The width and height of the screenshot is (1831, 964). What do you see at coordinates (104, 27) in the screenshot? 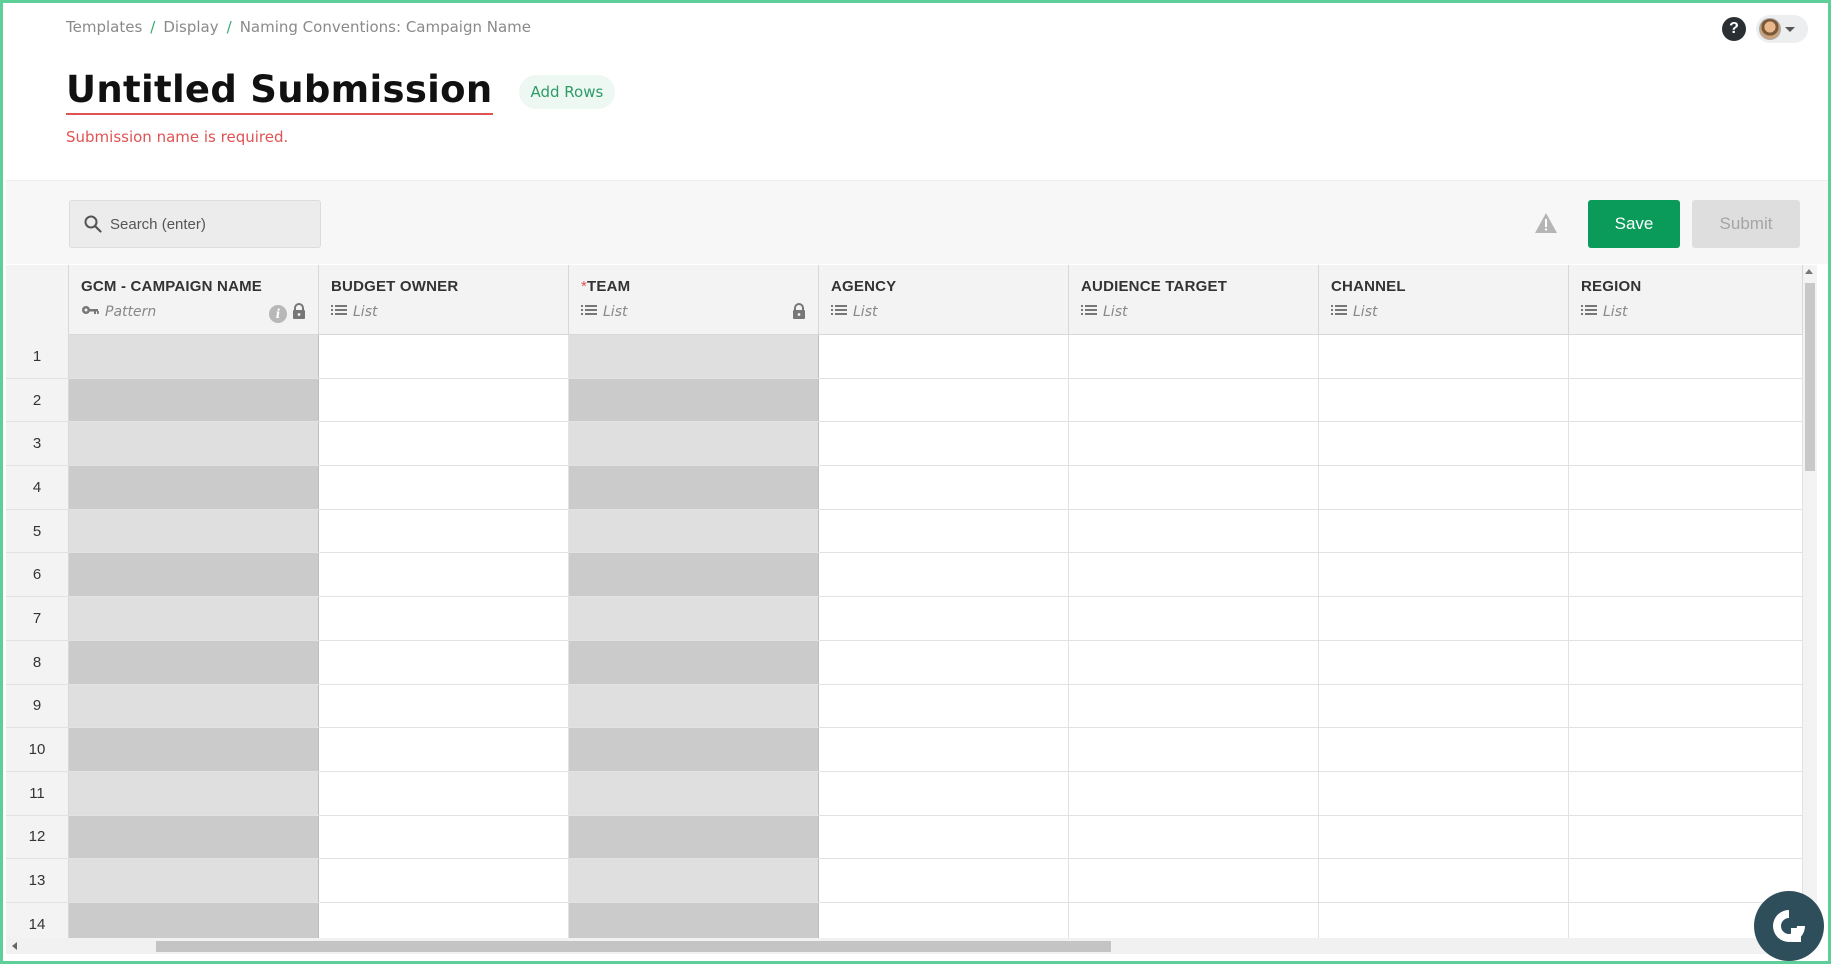
I see `breadcrumb-templates: Templates` at bounding box center [104, 27].